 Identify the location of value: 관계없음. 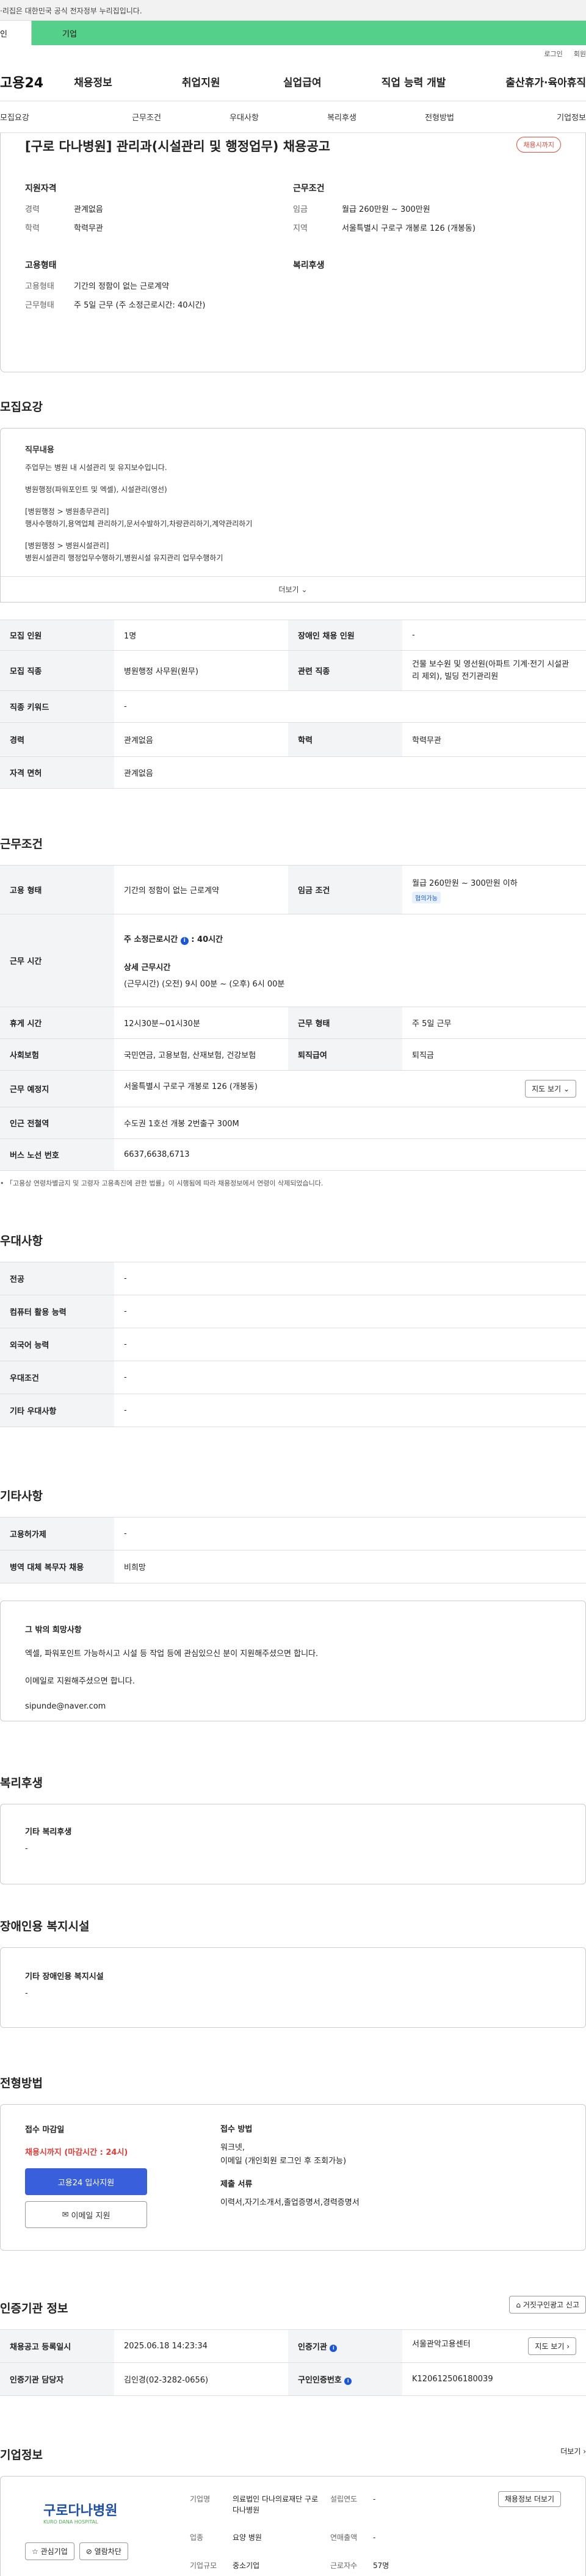
(350, 772).